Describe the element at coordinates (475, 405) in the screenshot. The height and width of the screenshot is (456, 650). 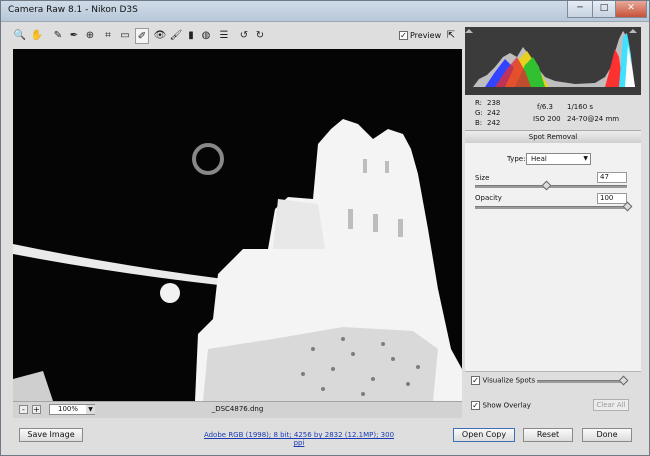
I see `show-overlay-checkbox: ✓` at that location.